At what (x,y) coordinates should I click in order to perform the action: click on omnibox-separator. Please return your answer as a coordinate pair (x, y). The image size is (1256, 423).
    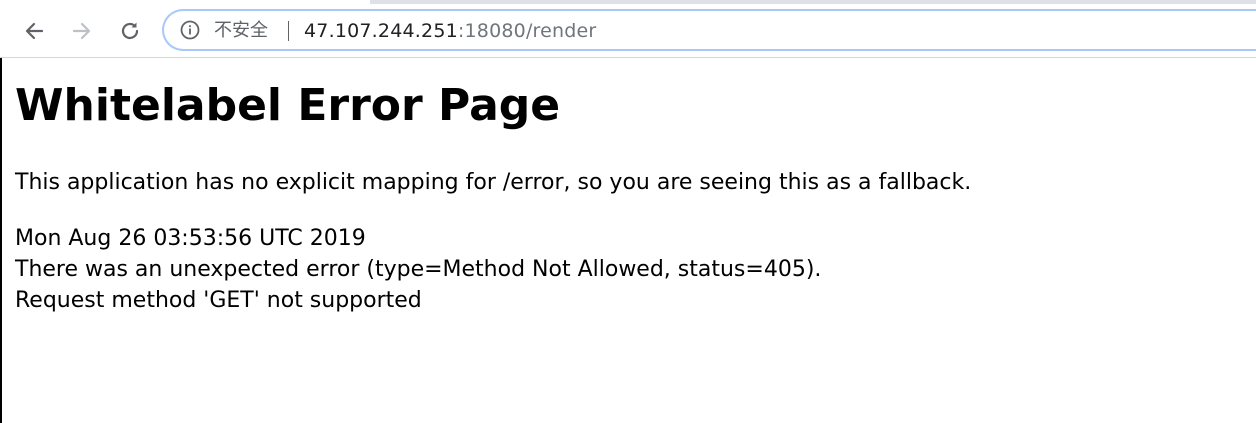
    Looking at the image, I should click on (288, 31).